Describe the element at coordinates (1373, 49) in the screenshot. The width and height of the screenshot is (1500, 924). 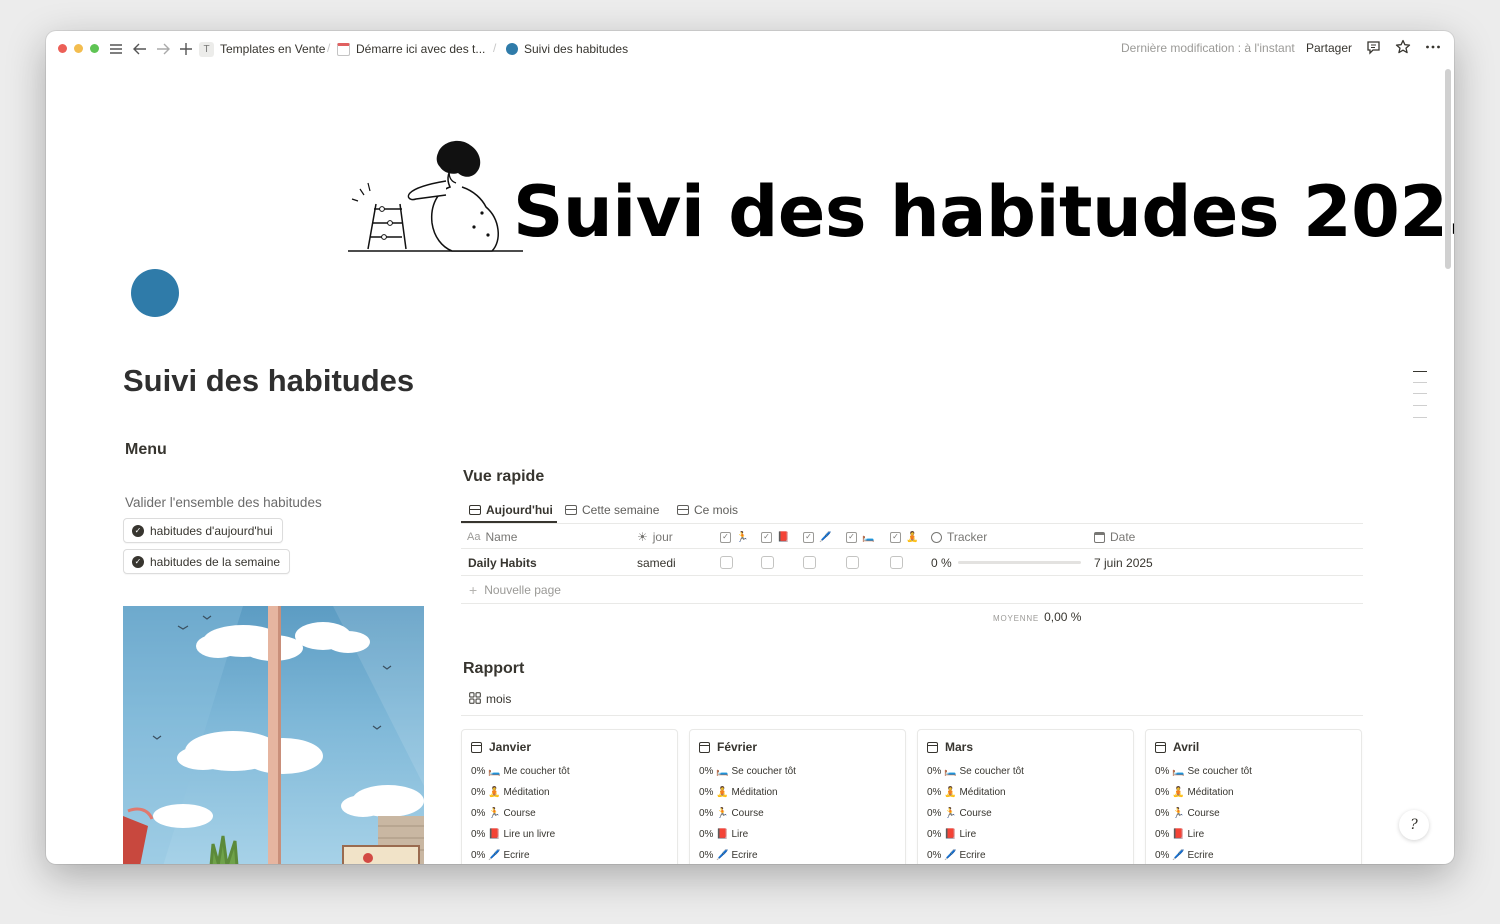
I see `comments-icon` at that location.